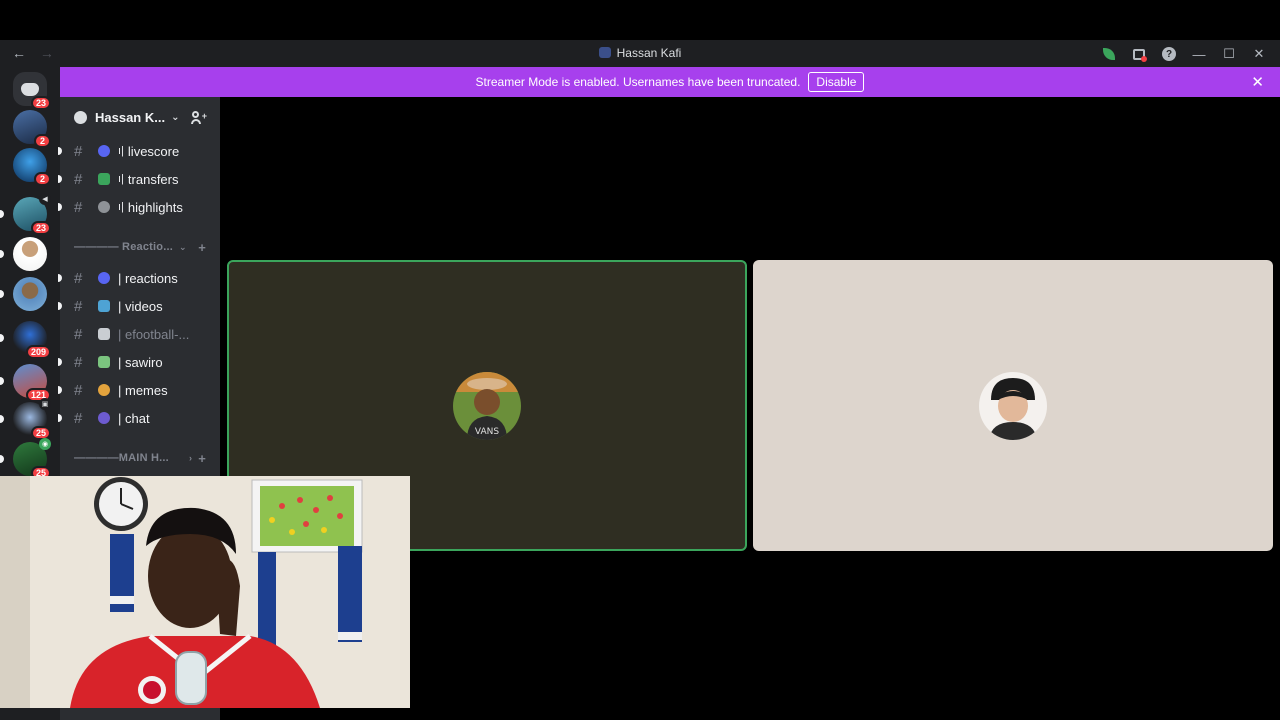  I want to click on community-icon, so click(80, 117).